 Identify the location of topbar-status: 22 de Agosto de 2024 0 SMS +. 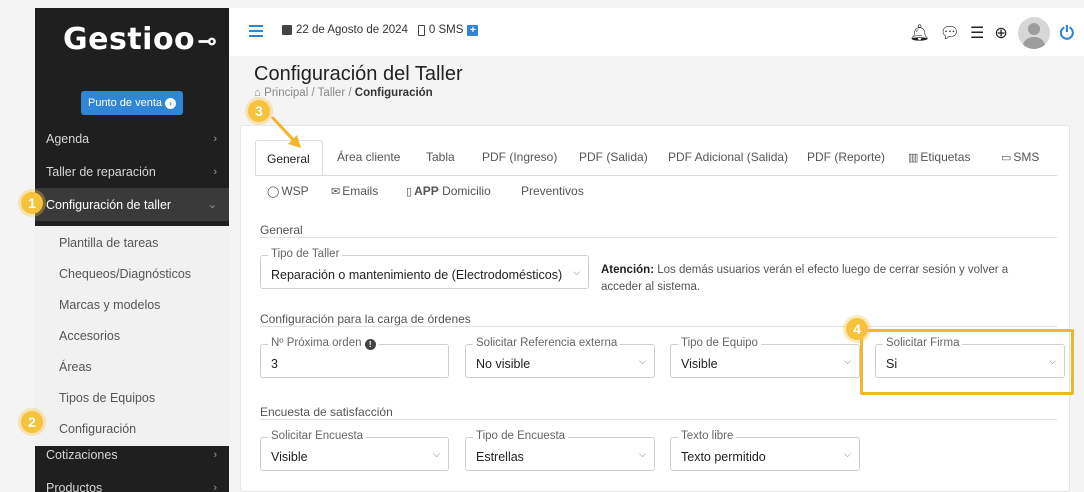
(380, 30).